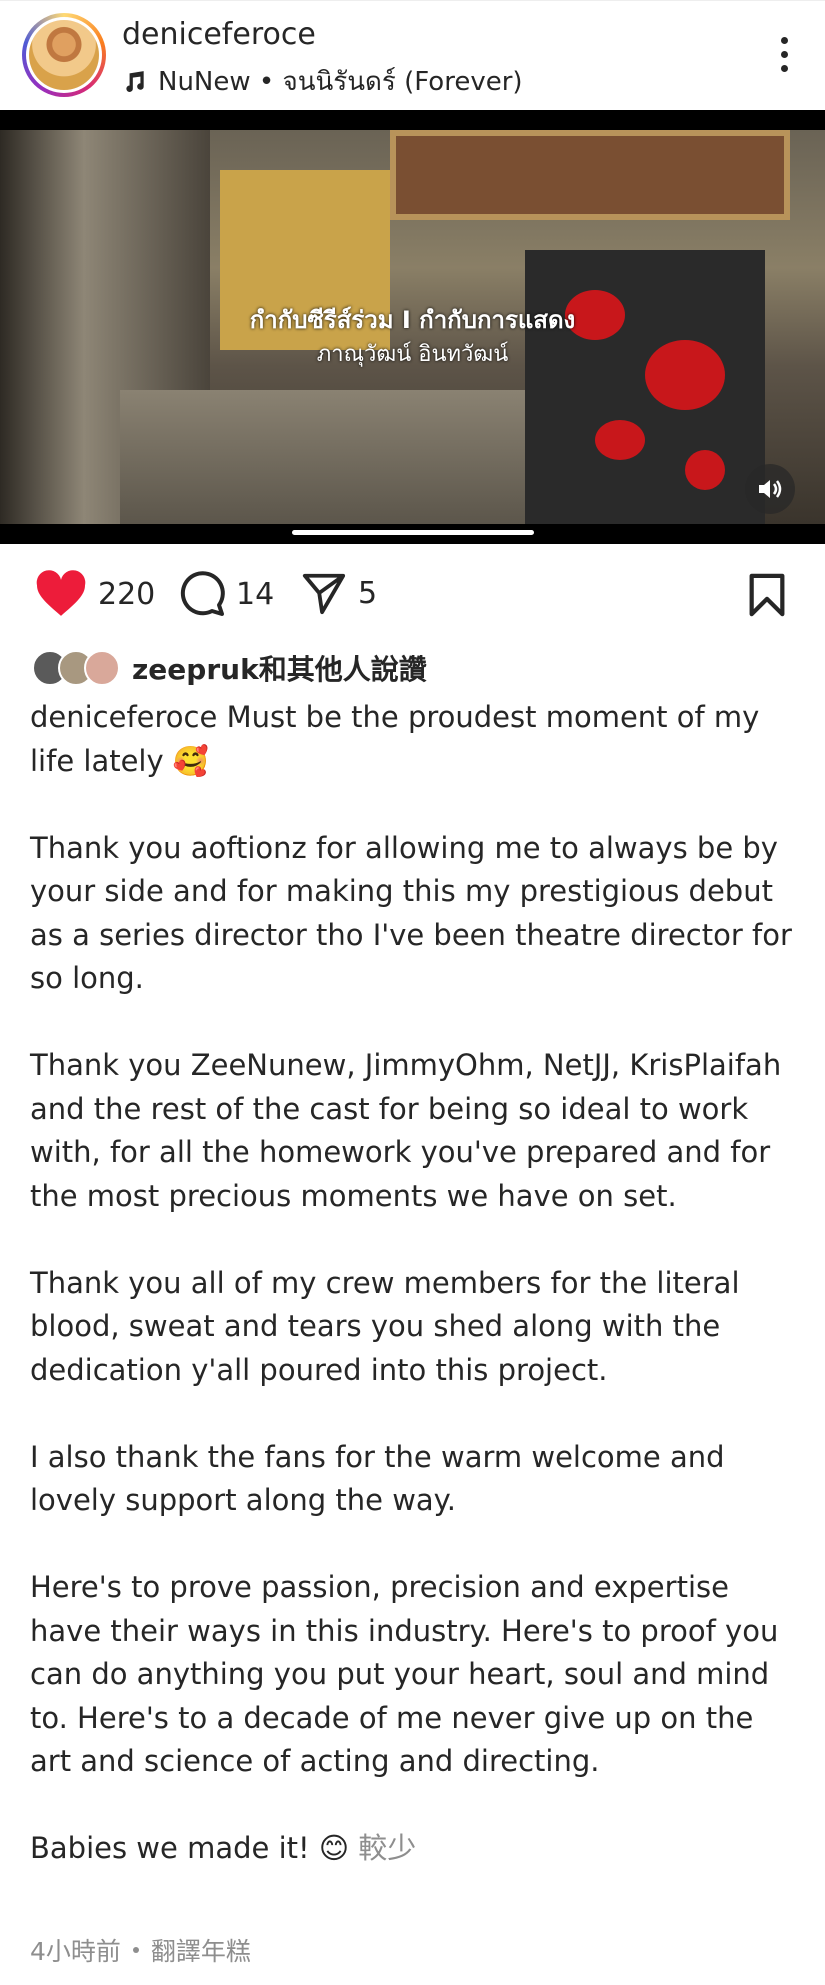 The width and height of the screenshot is (825, 1985). Describe the element at coordinates (324, 594) in the screenshot. I see `share-icon` at that location.